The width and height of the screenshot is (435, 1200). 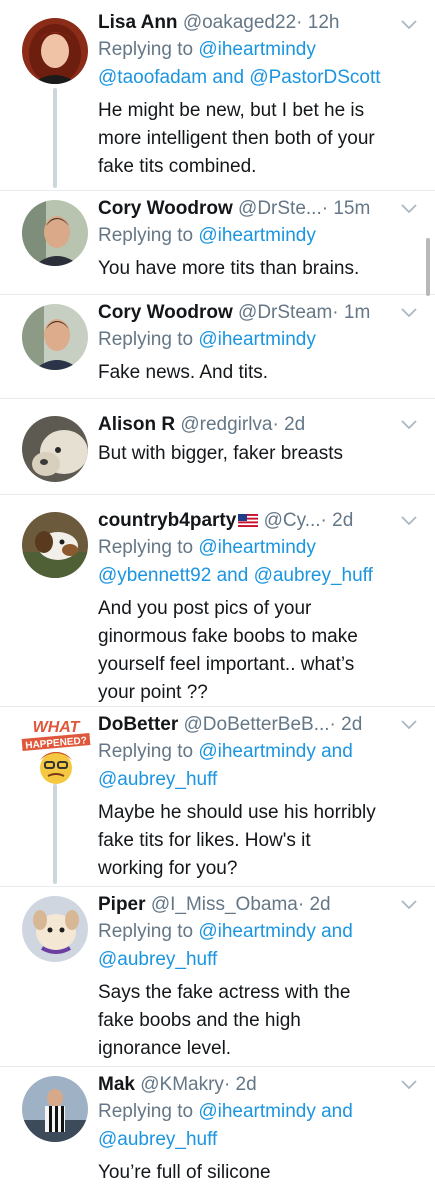 What do you see at coordinates (57, 727) in the screenshot?
I see `svg-text: WHAT` at bounding box center [57, 727].